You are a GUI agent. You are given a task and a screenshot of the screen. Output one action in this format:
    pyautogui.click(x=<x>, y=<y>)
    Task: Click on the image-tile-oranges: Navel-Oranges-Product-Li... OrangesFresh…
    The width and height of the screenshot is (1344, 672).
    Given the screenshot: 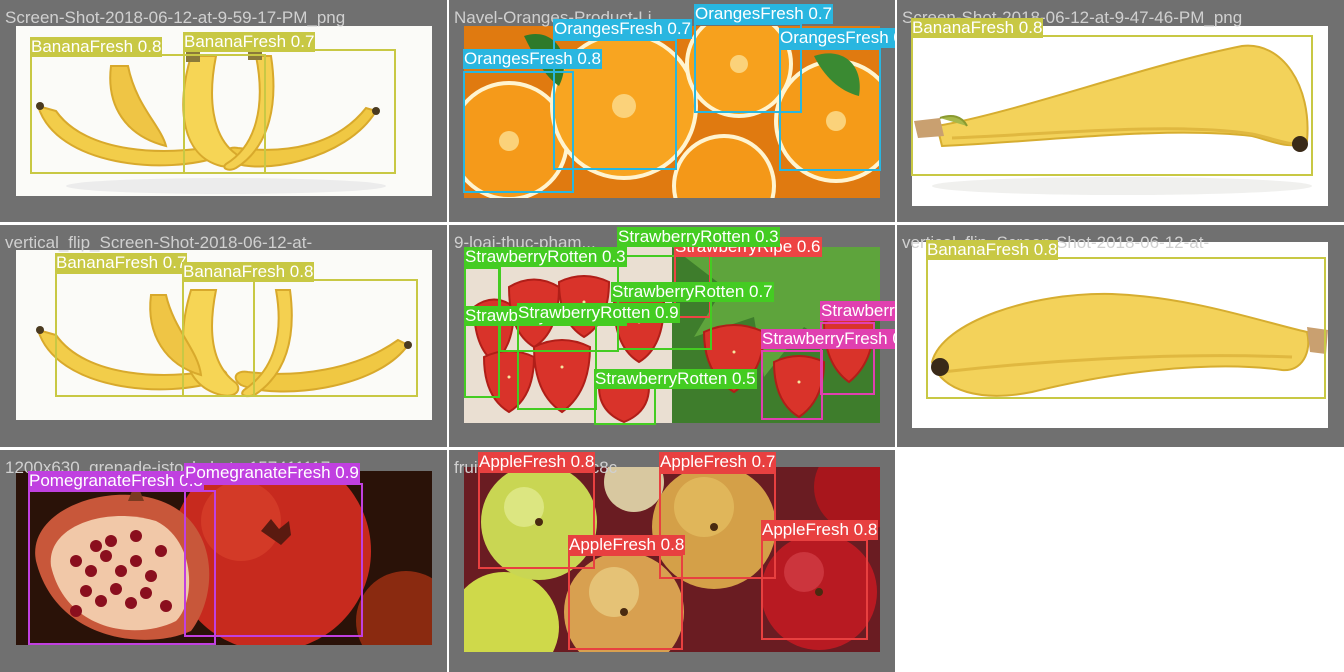 What is the action you would take?
    pyautogui.click(x=672, y=111)
    